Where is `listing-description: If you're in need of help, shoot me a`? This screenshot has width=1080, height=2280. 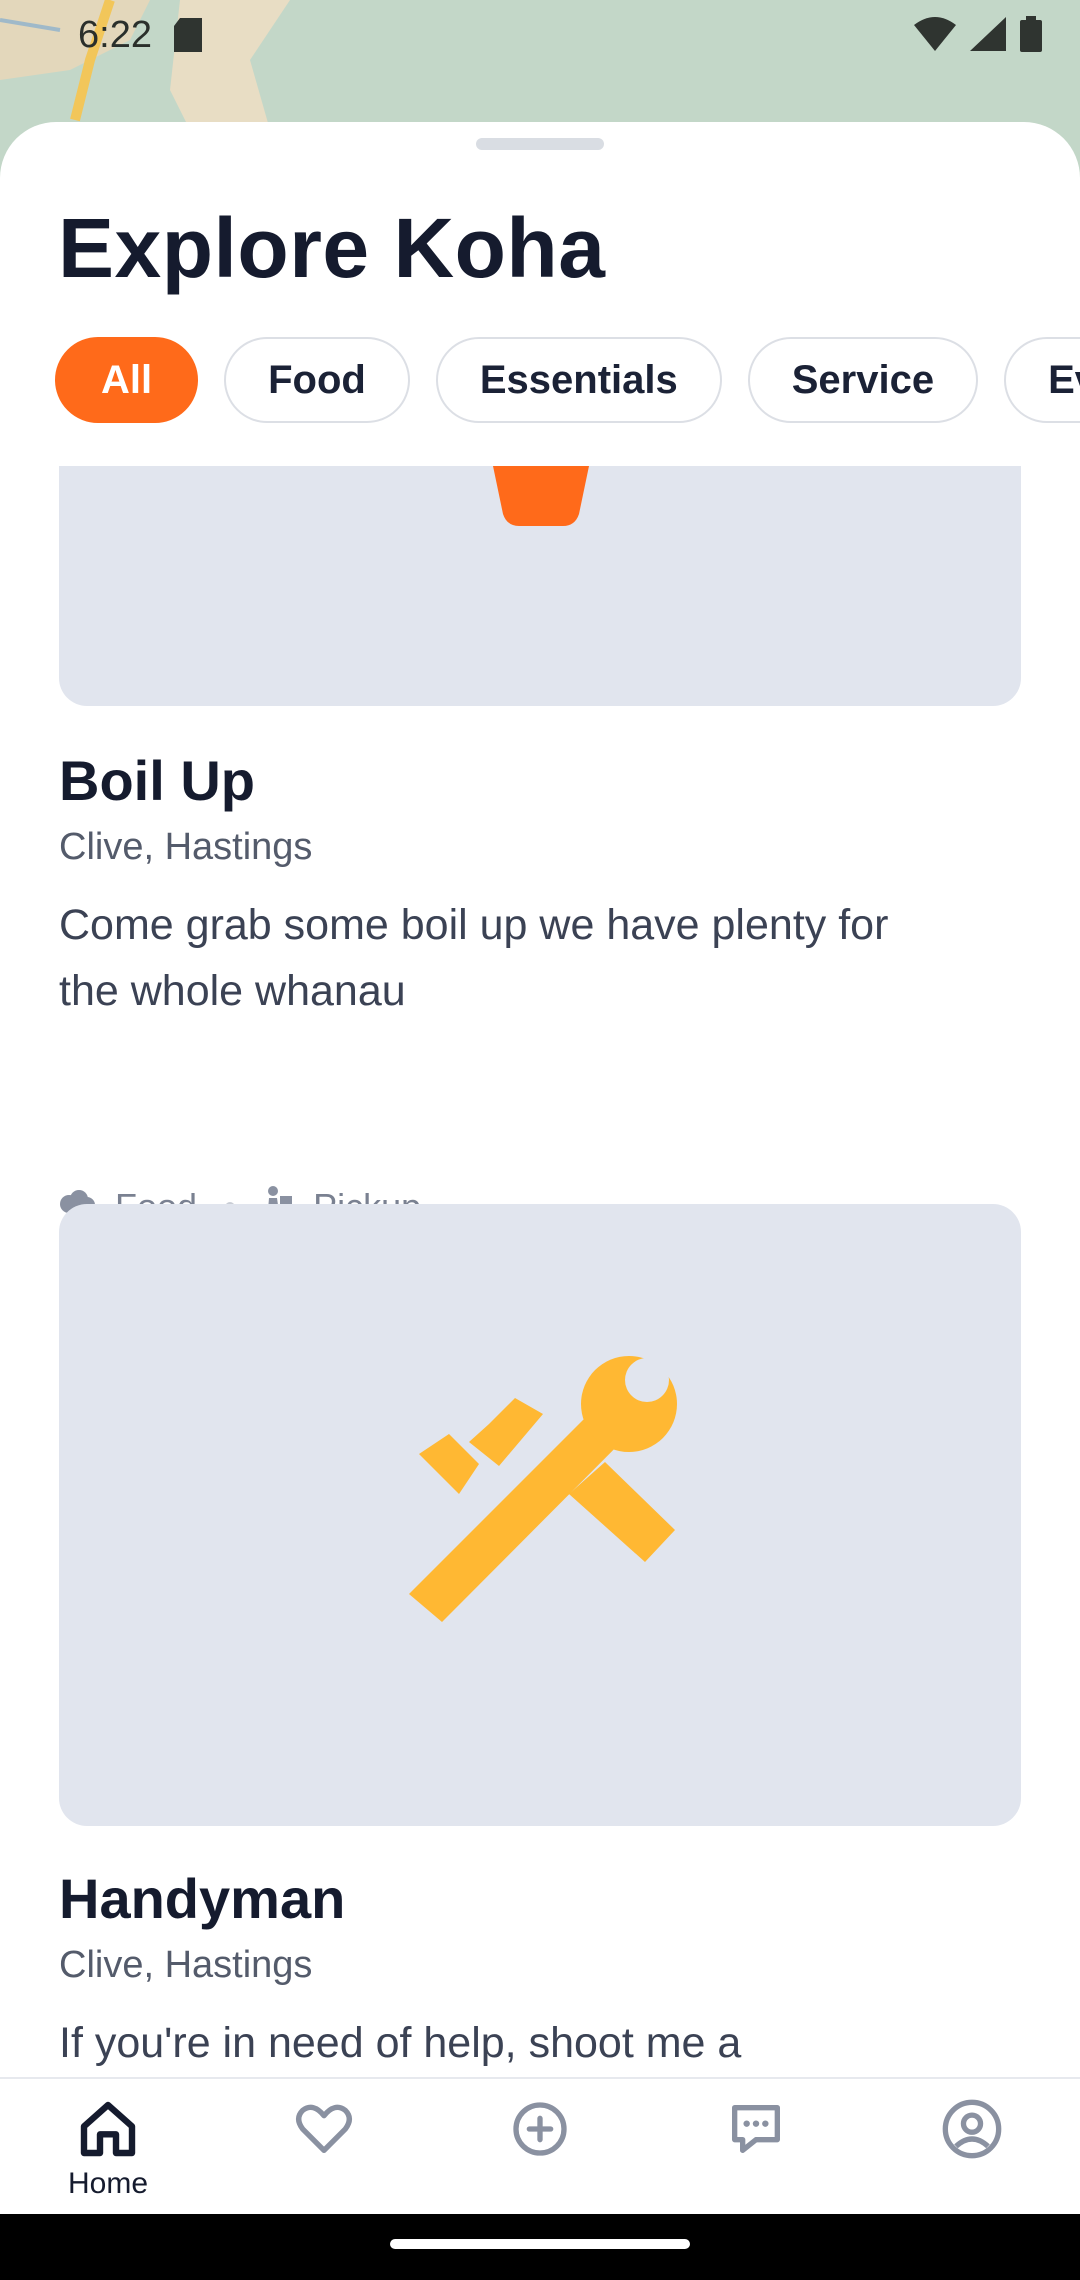 listing-description: If you're in need of help, shoot me a is located at coordinates (400, 2043).